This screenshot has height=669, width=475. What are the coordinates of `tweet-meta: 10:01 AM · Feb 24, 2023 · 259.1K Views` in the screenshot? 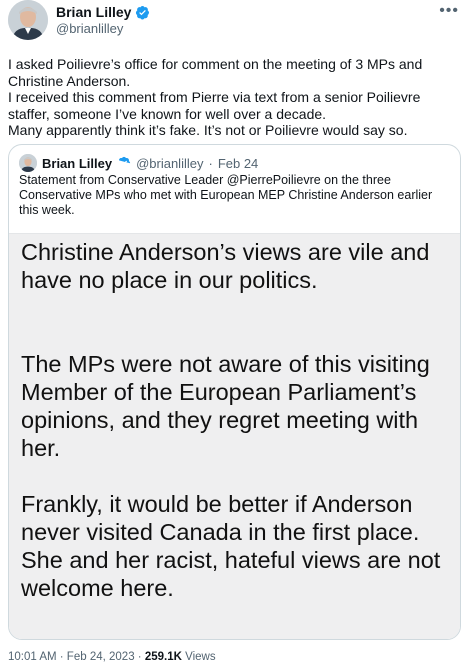 It's located at (112, 657).